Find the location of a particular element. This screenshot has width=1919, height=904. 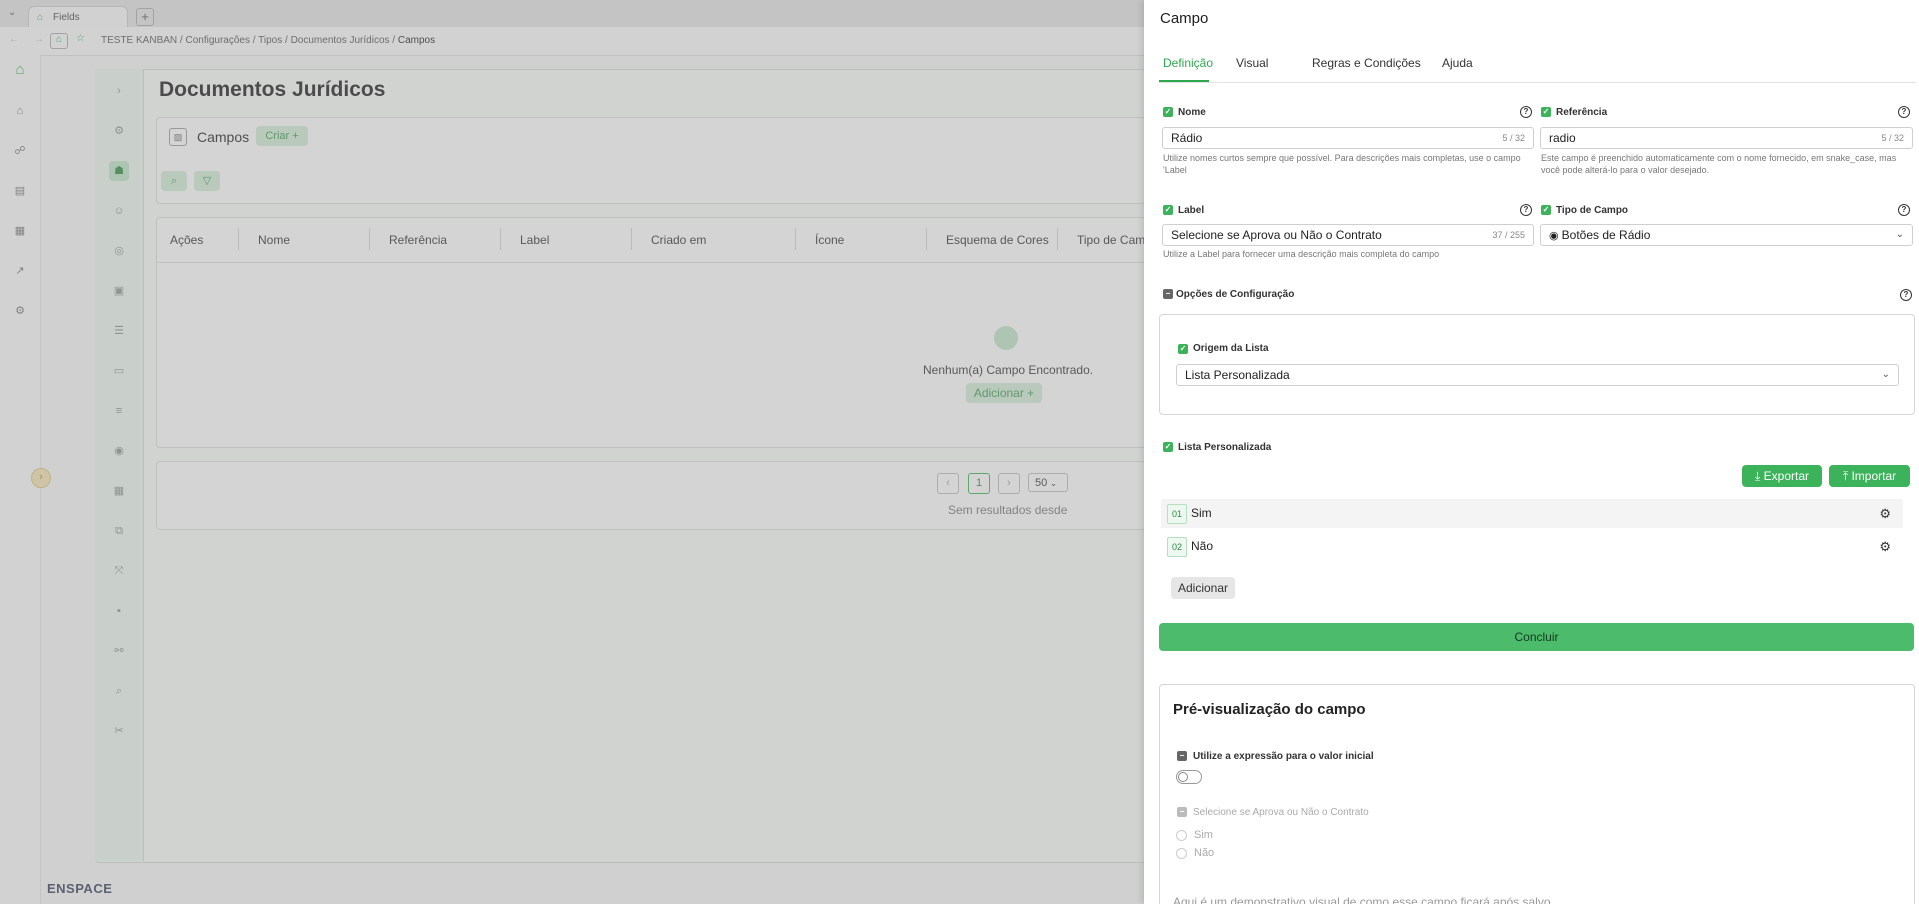

list-origin-select: Lista Personalizada ⌄ is located at coordinates (1537, 375).